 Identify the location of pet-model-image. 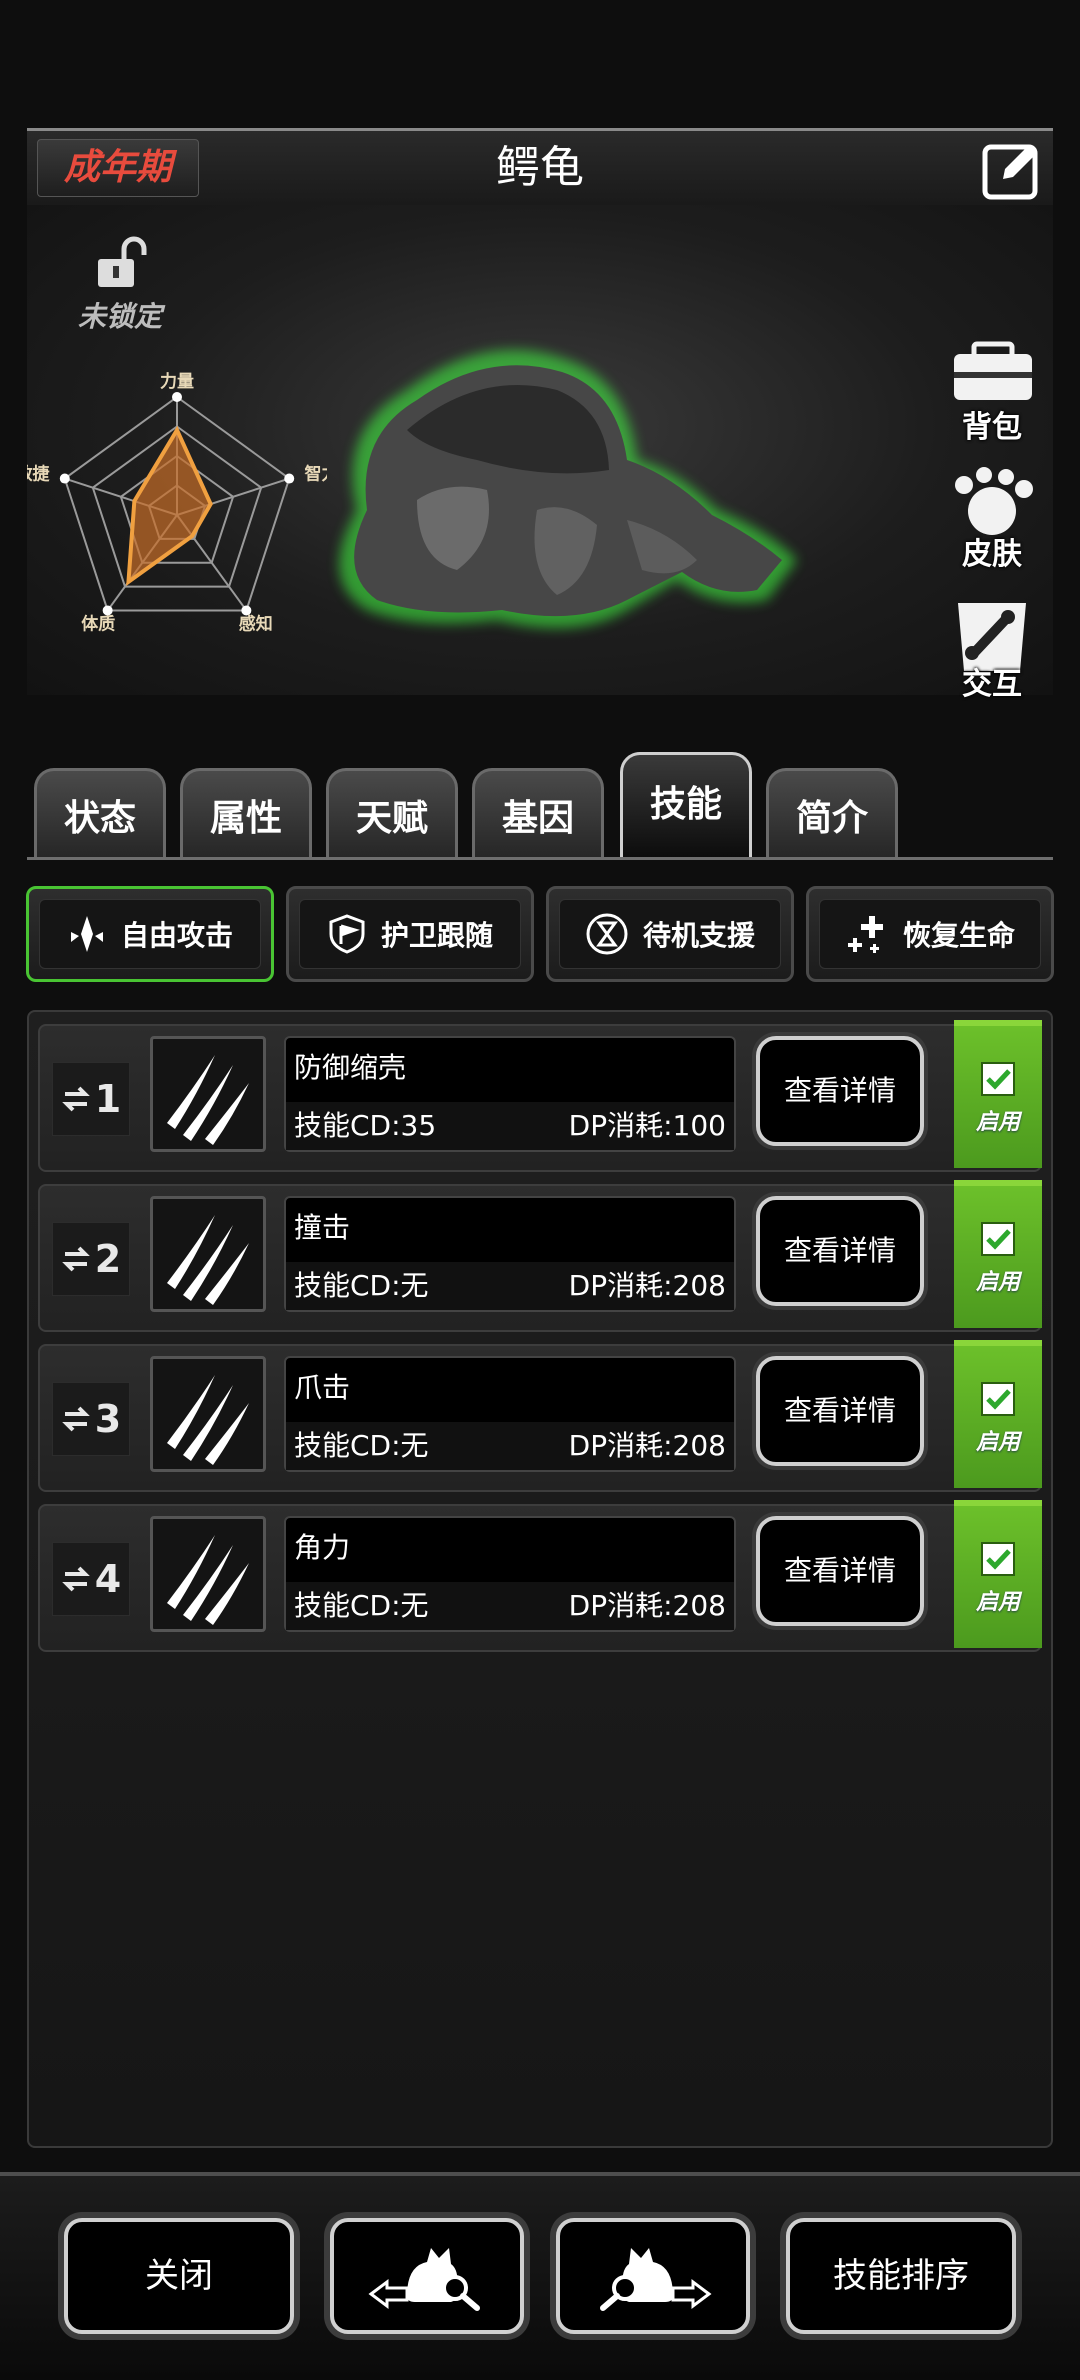
(568, 489).